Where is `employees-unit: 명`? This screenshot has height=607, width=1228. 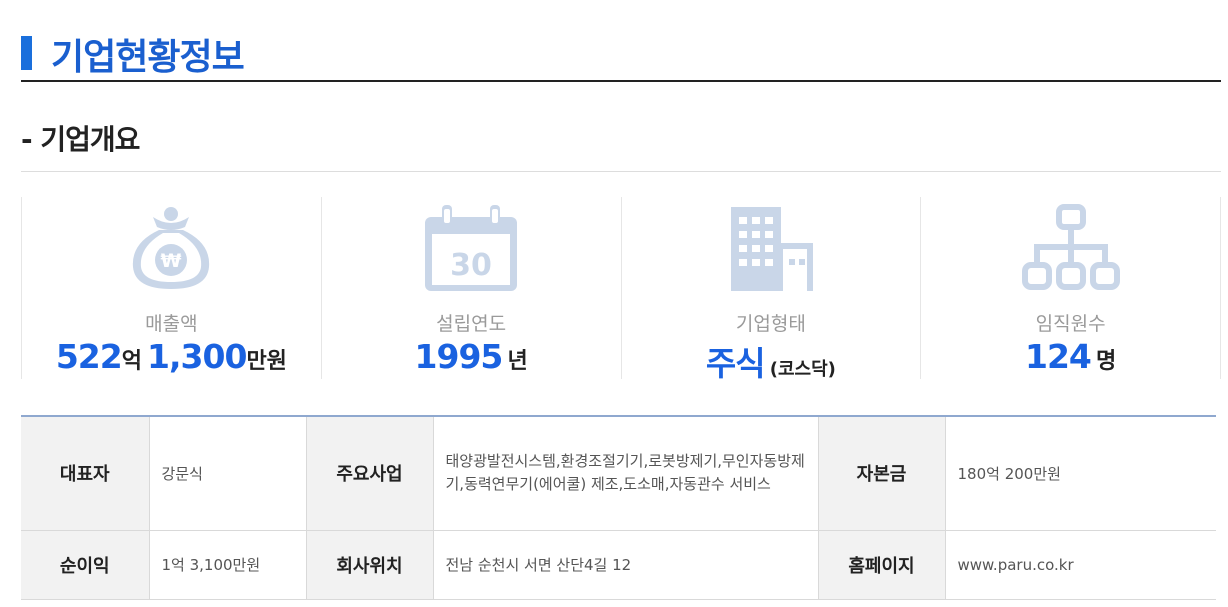
employees-unit: 명 is located at coordinates (1106, 361).